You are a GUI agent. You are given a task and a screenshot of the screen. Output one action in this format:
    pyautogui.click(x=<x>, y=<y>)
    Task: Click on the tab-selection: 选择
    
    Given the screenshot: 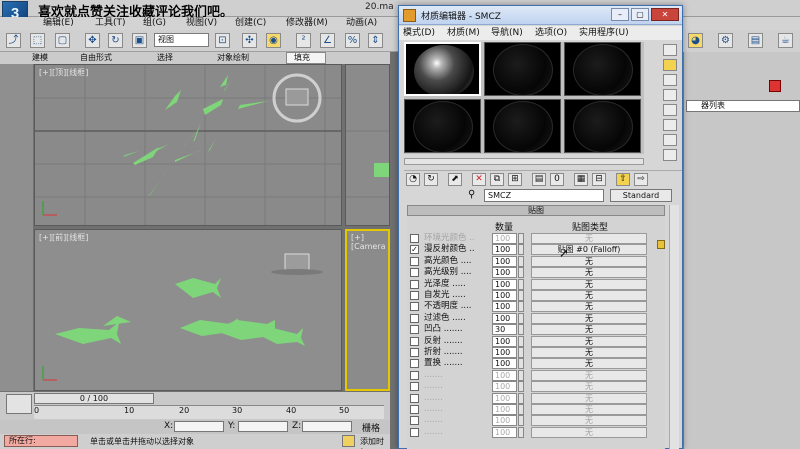 What is the action you would take?
    pyautogui.click(x=165, y=58)
    